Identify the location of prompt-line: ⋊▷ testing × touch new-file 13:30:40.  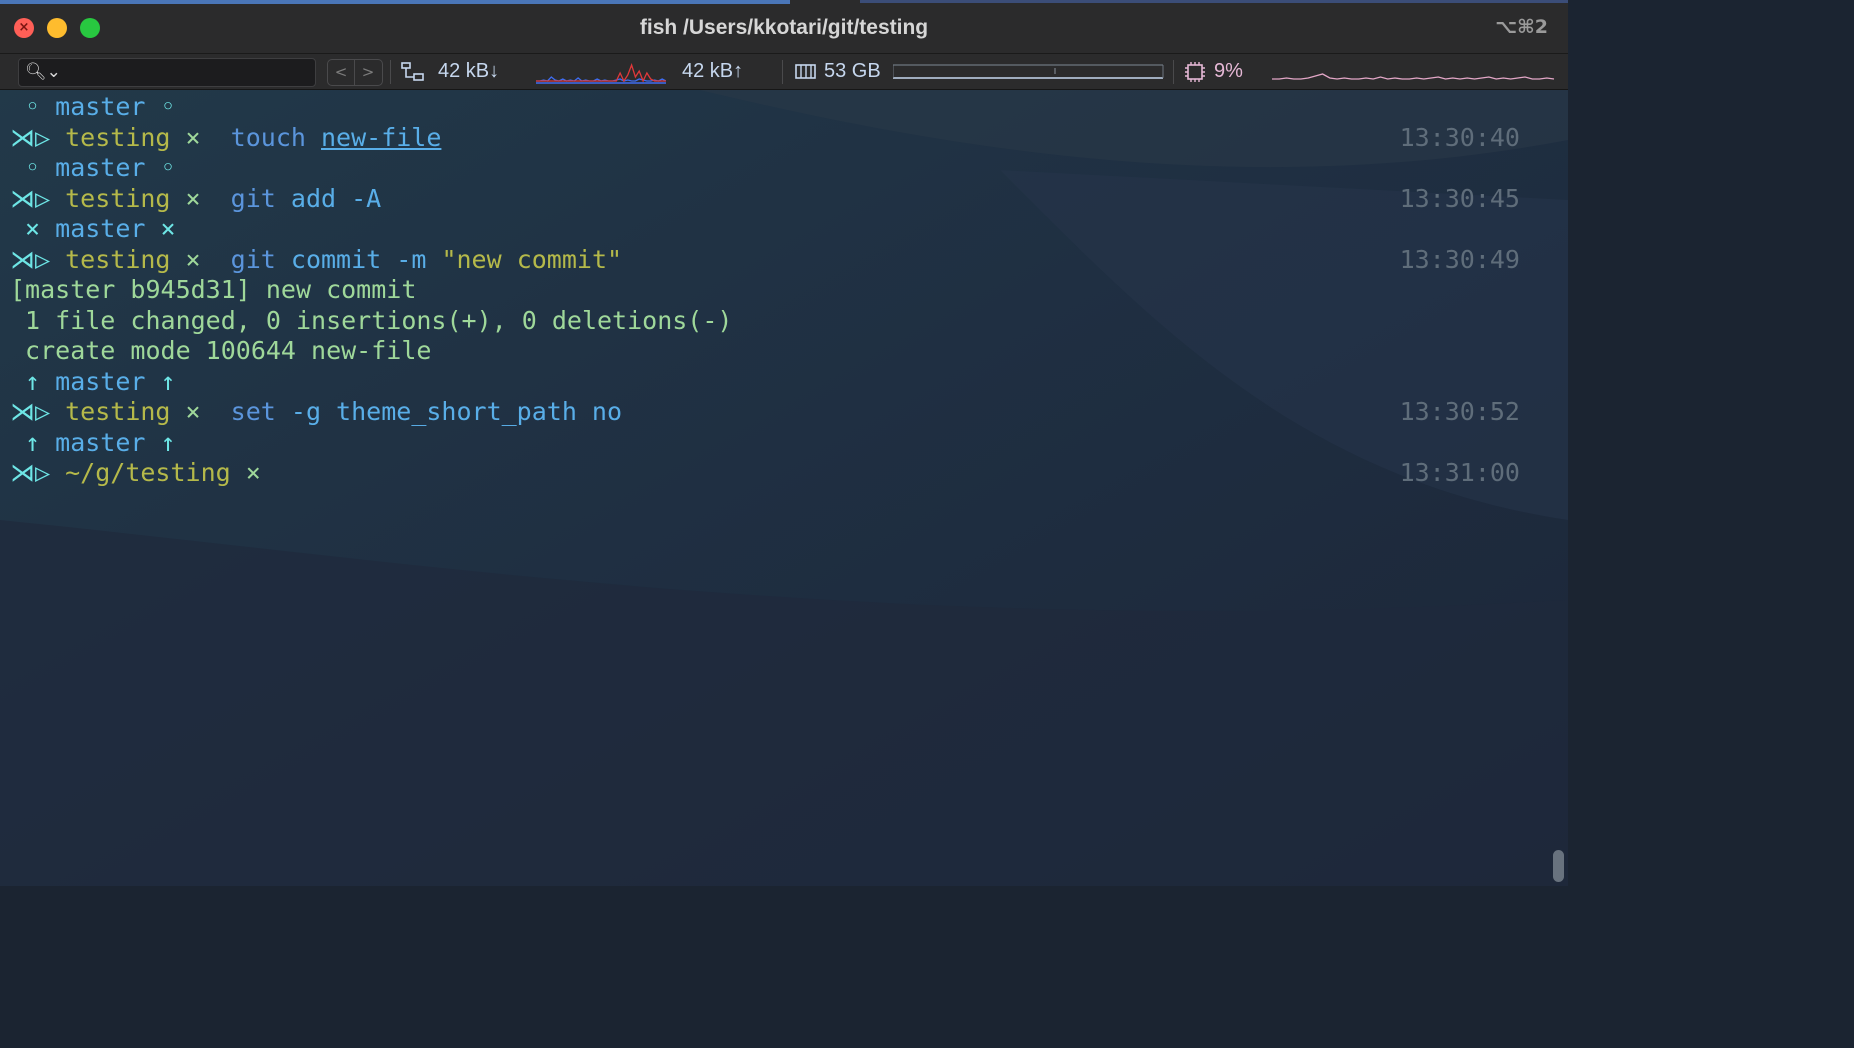
(782, 138).